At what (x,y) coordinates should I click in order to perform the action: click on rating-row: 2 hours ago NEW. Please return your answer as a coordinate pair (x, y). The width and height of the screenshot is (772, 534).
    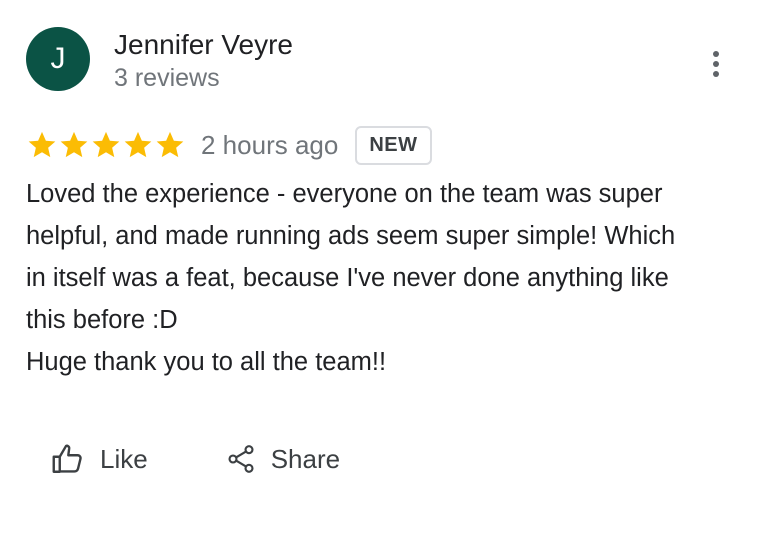
    Looking at the image, I should click on (229, 145).